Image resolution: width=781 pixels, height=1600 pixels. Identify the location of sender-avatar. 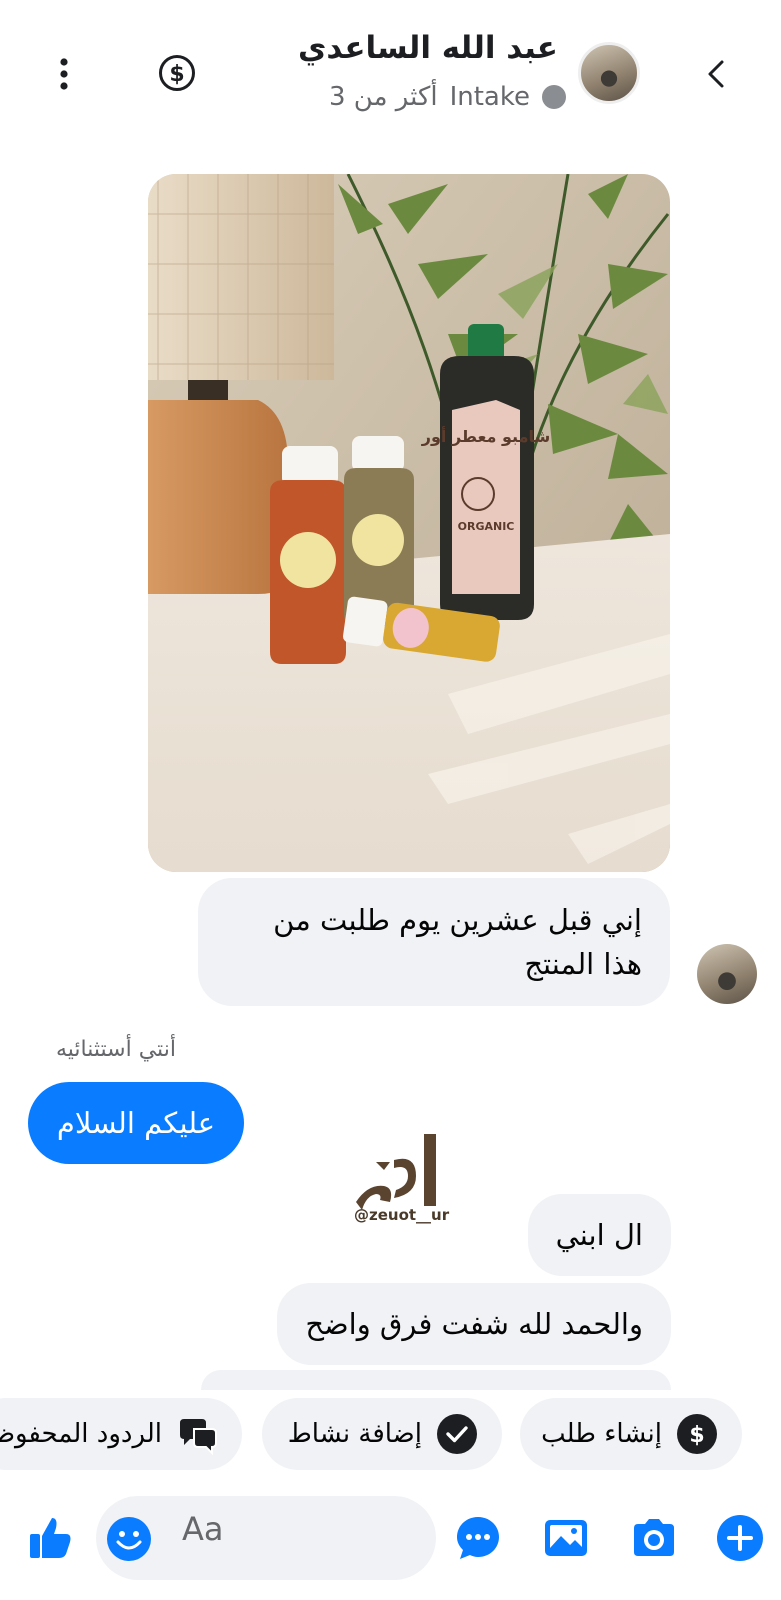
(727, 974).